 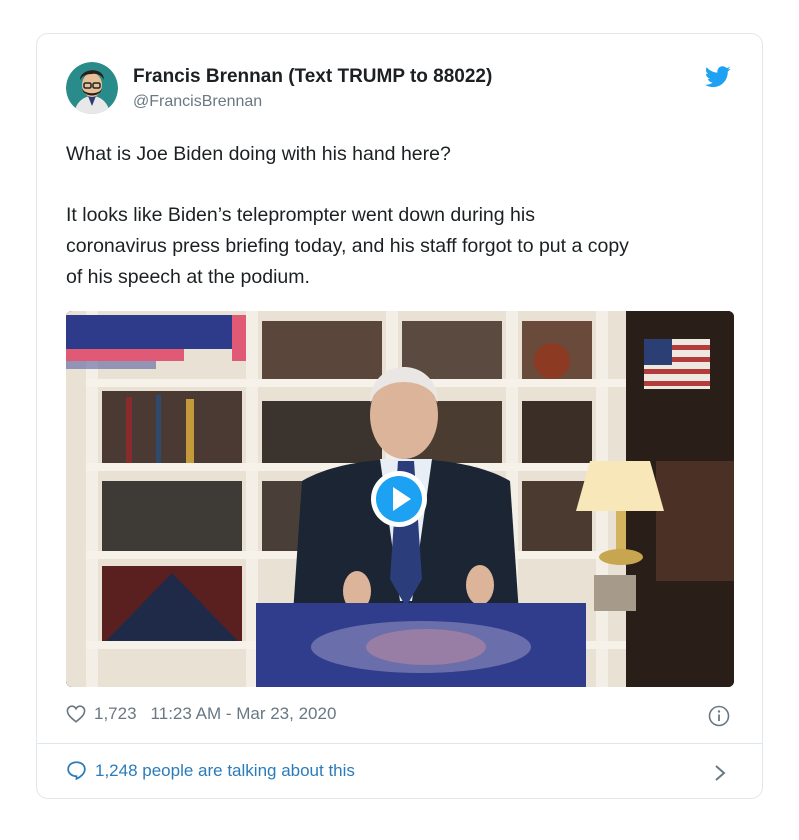 I want to click on divider, so click(x=399, y=743).